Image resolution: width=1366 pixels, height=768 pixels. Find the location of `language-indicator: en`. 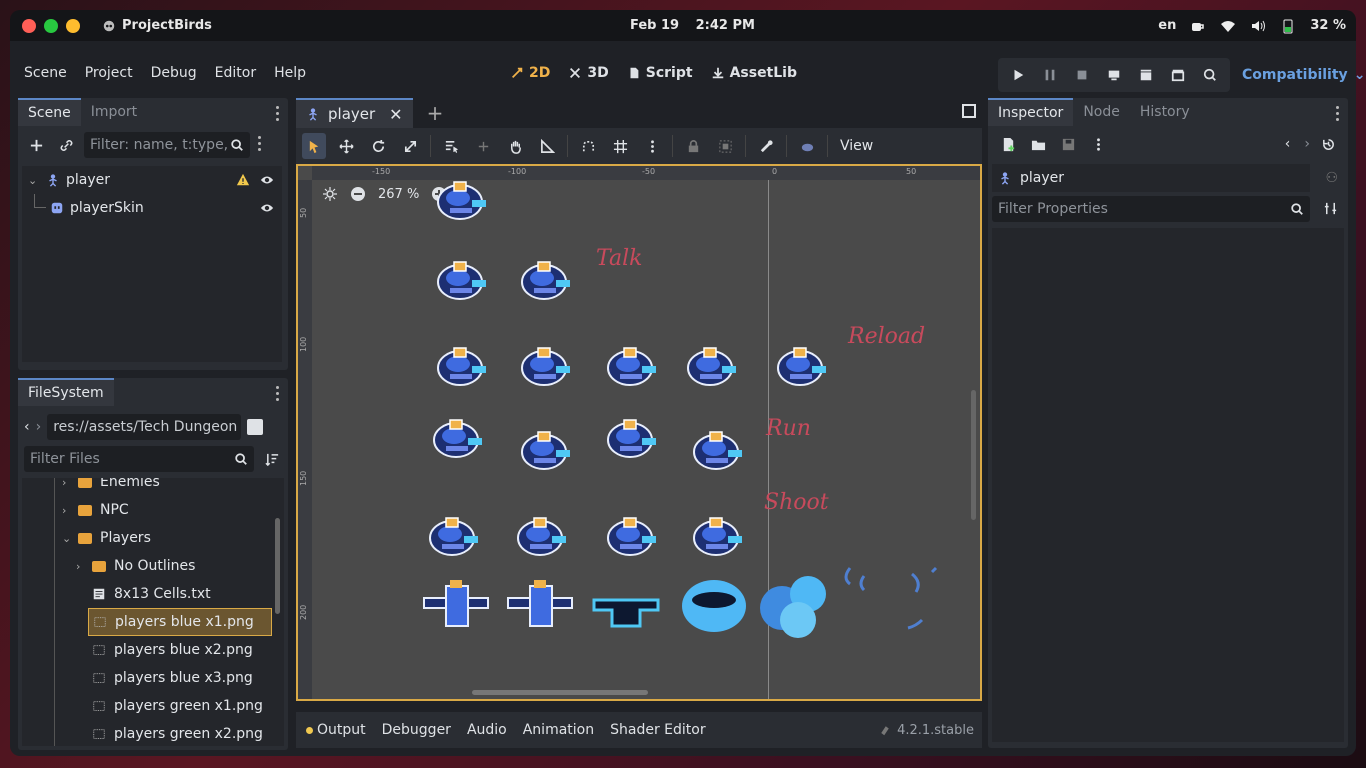

language-indicator: en is located at coordinates (1167, 25).